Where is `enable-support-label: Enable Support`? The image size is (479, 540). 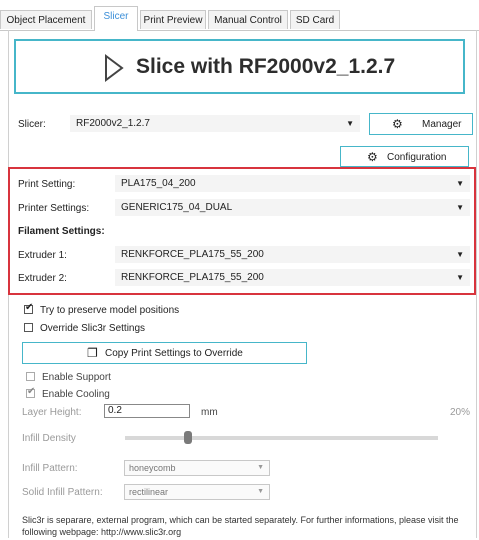
enable-support-label: Enable Support is located at coordinates (76, 377).